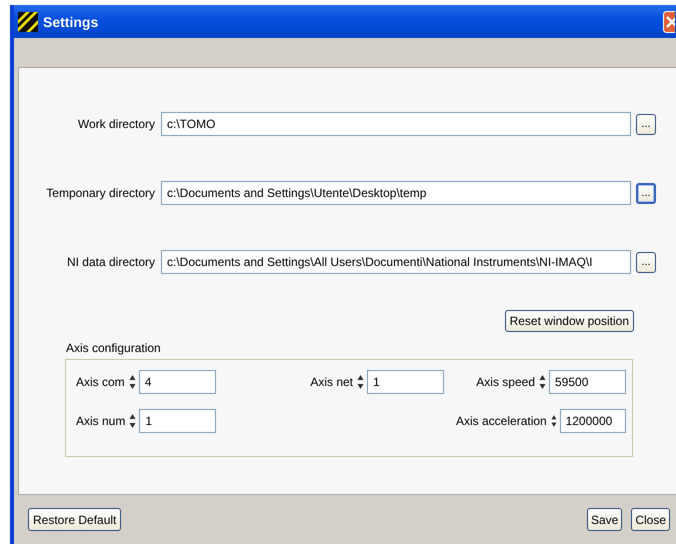  What do you see at coordinates (396, 193) in the screenshot?
I see `directory-field: c:\Documents and Settings\Utente\Desktop\temp` at bounding box center [396, 193].